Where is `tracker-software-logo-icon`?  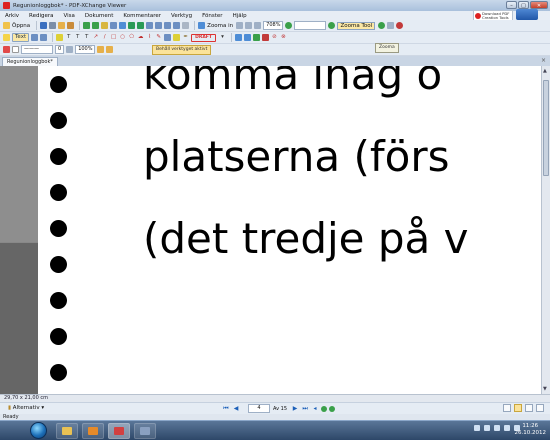
tracker-software-logo-icon is located at coordinates (527, 14).